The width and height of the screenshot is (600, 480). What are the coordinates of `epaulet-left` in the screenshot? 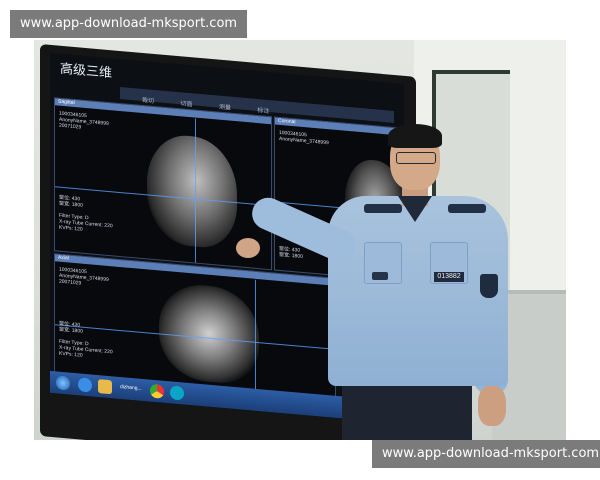 It's located at (383, 208).